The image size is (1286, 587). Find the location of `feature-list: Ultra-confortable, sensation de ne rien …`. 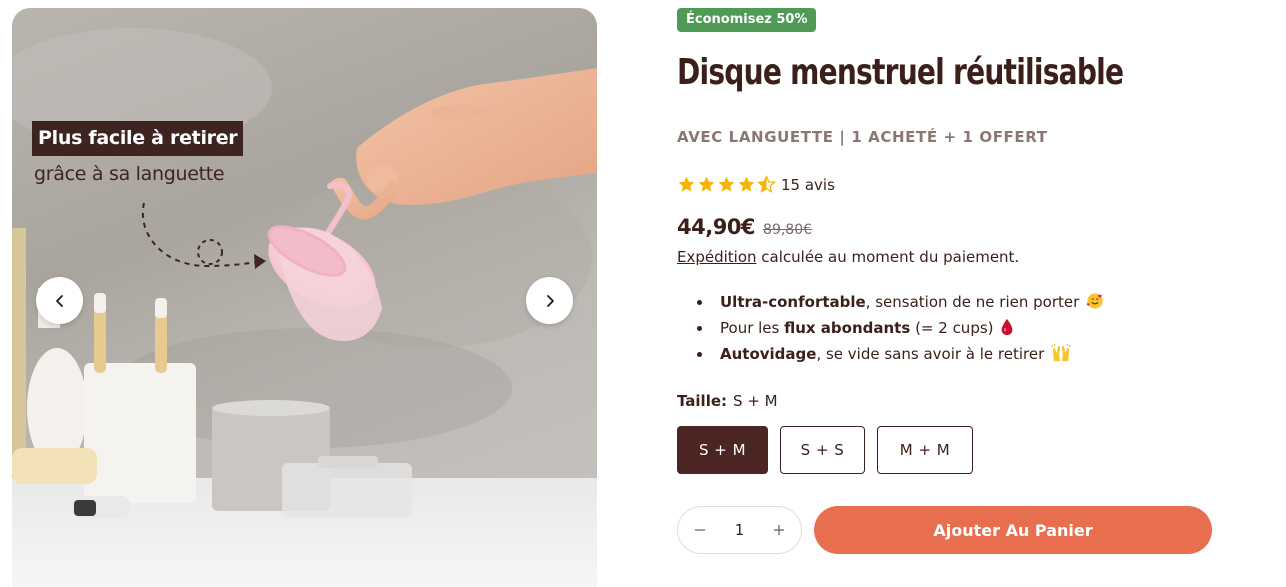

feature-list: Ultra-confortable, sensation de ne rien … is located at coordinates (900, 328).